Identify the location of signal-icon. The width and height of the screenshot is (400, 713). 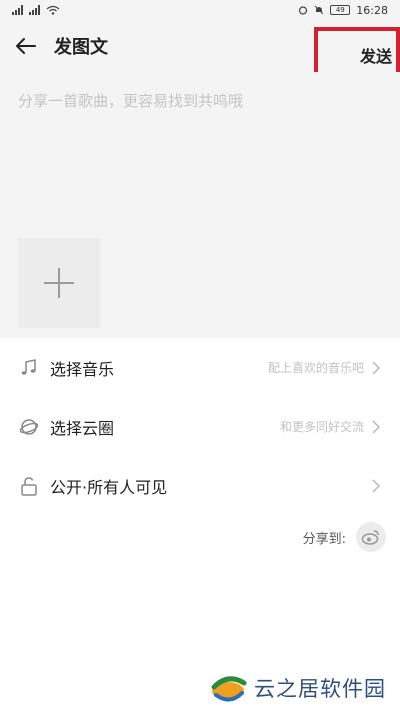
(17, 10).